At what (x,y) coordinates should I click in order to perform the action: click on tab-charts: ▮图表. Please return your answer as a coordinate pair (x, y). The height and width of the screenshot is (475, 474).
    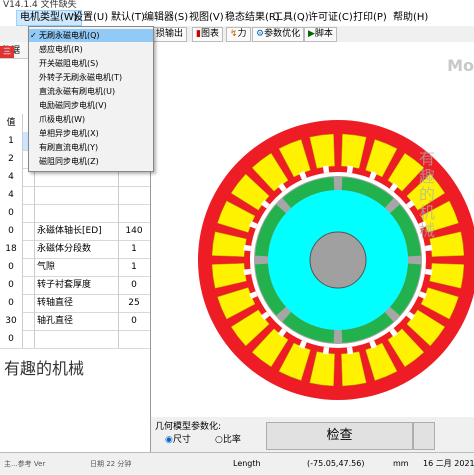
    Looking at the image, I should click on (207, 34).